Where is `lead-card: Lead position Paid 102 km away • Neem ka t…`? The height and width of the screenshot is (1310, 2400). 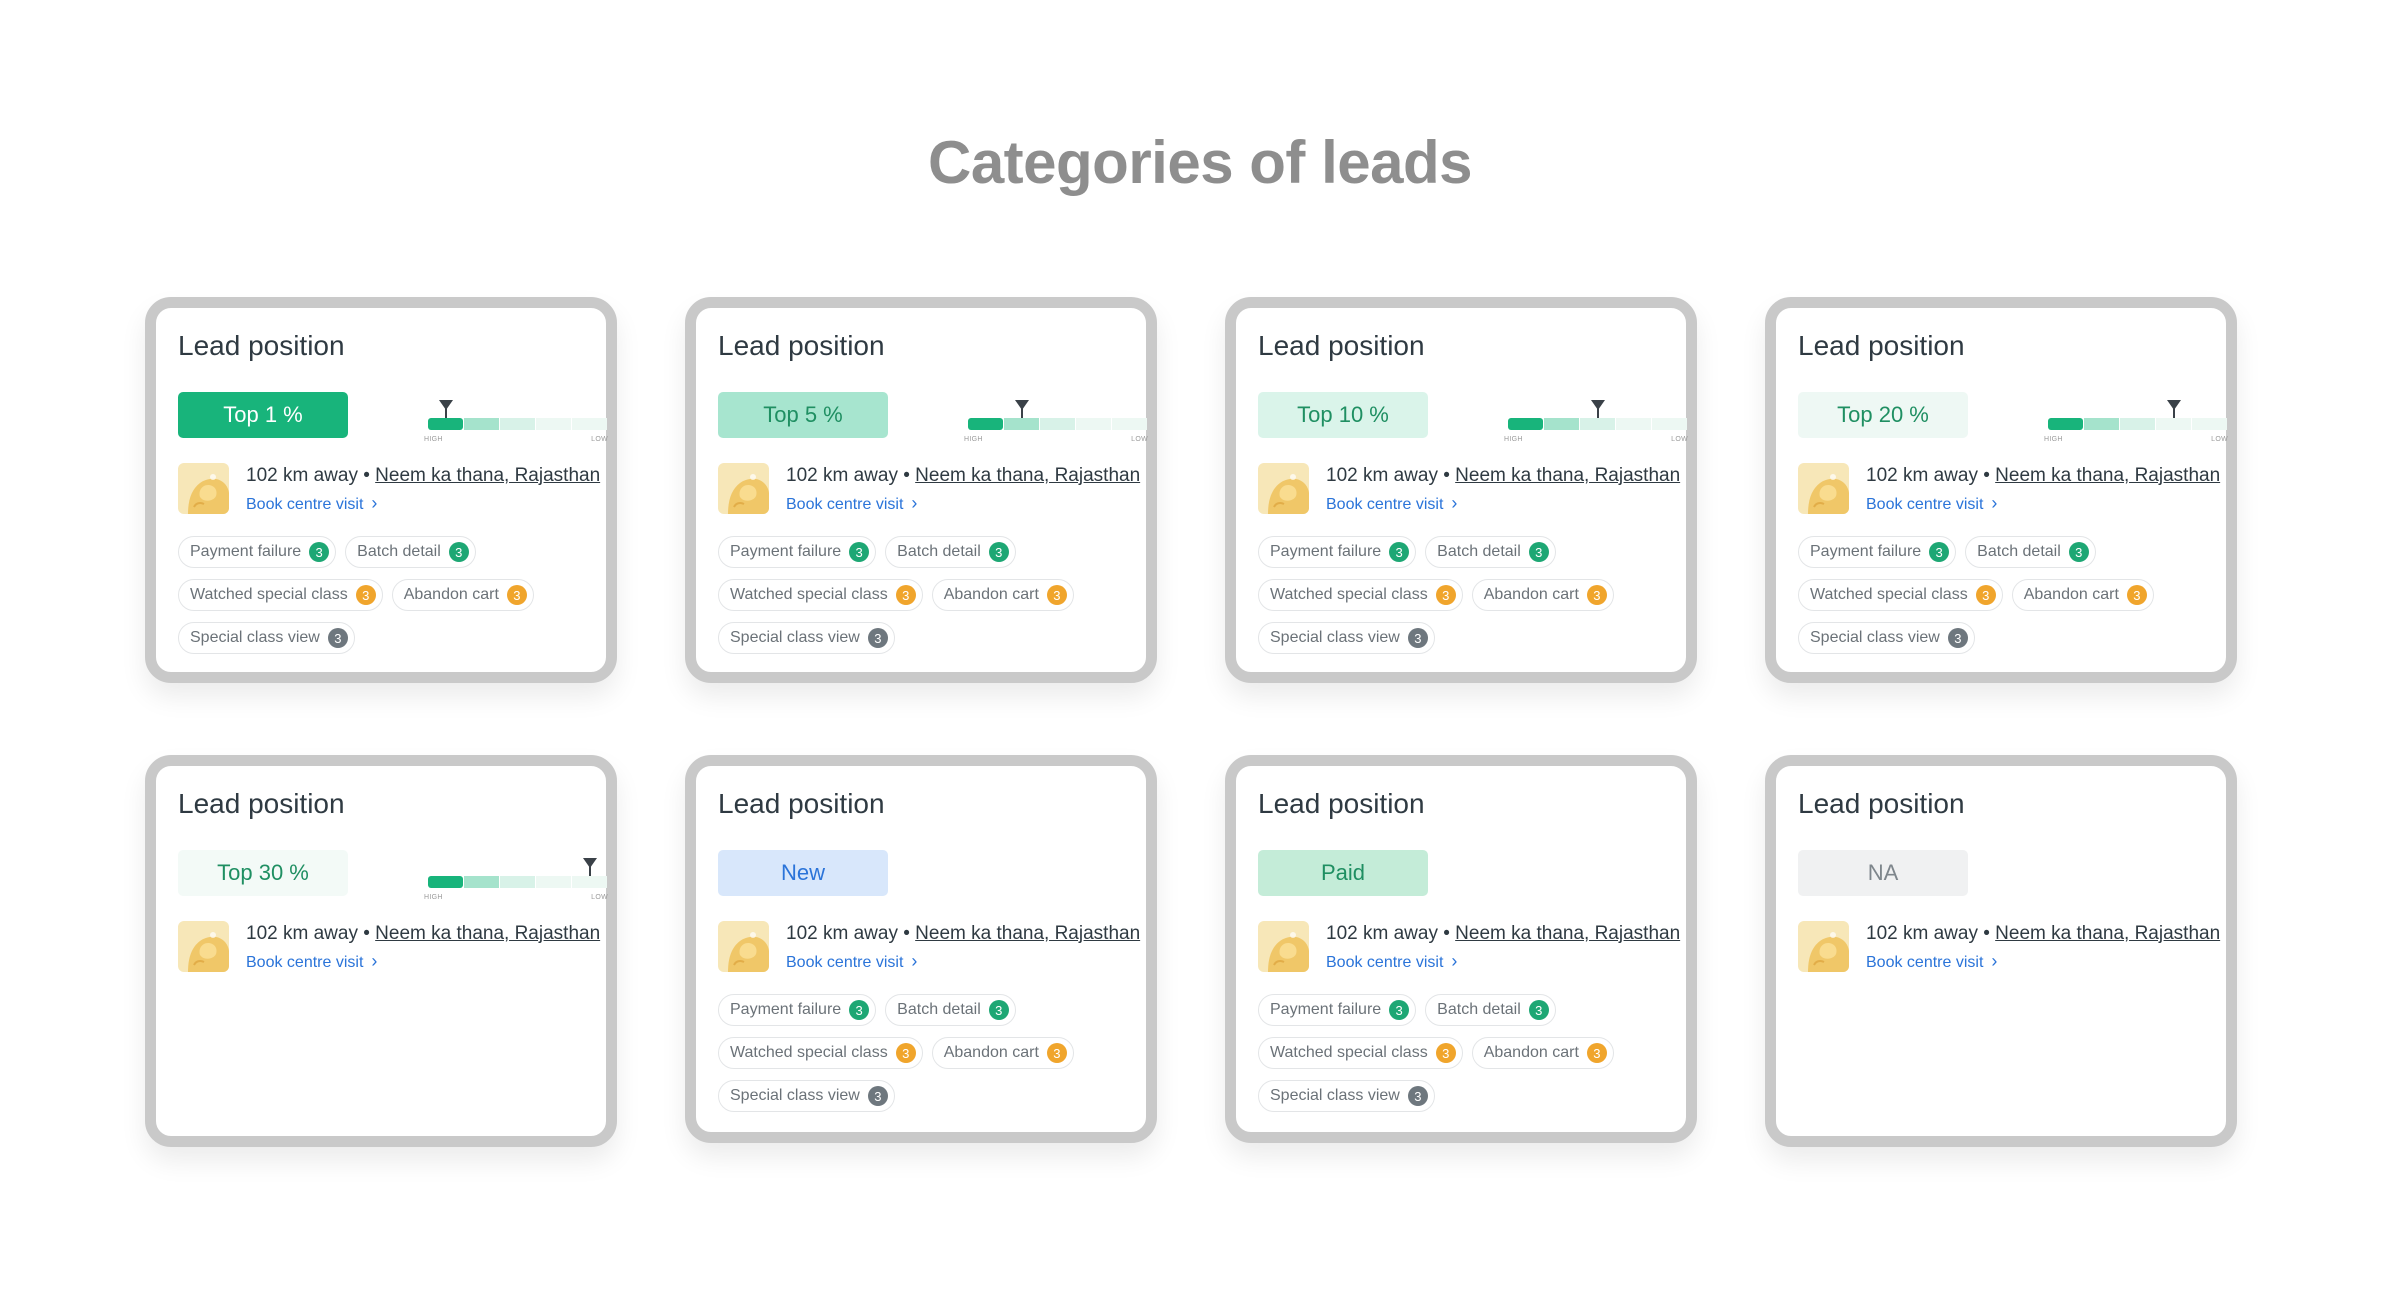
lead-card: Lead position Paid 102 km away • Neem ka t… is located at coordinates (1461, 949).